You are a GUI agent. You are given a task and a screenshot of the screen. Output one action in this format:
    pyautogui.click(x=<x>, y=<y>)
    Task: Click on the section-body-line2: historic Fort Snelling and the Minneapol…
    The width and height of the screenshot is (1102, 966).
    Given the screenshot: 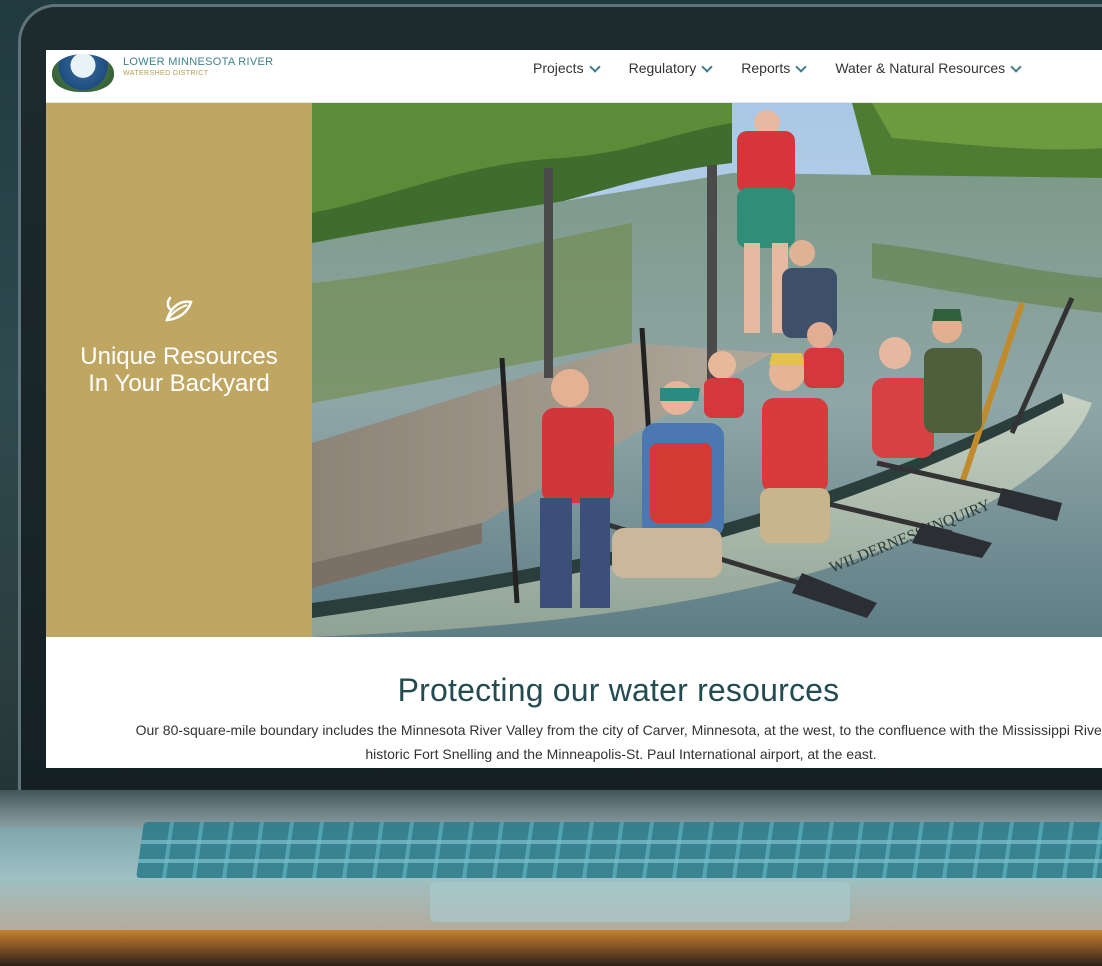 What is the action you would take?
    pyautogui.click(x=621, y=754)
    